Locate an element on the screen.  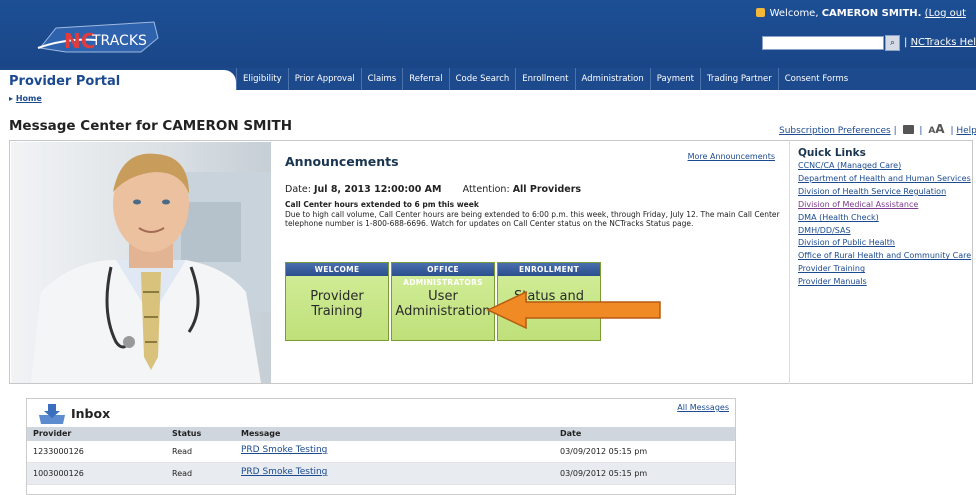
nctracks-help-link: NCTracks Help is located at coordinates (943, 42).